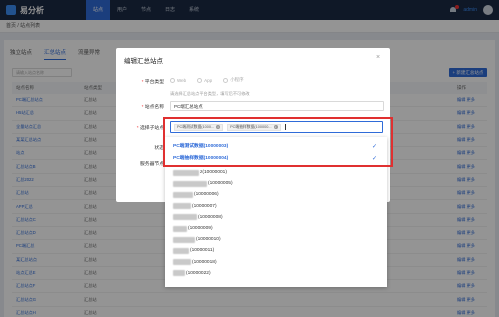  Describe the element at coordinates (159, 148) in the screenshot. I see `status-label: 状态` at that location.